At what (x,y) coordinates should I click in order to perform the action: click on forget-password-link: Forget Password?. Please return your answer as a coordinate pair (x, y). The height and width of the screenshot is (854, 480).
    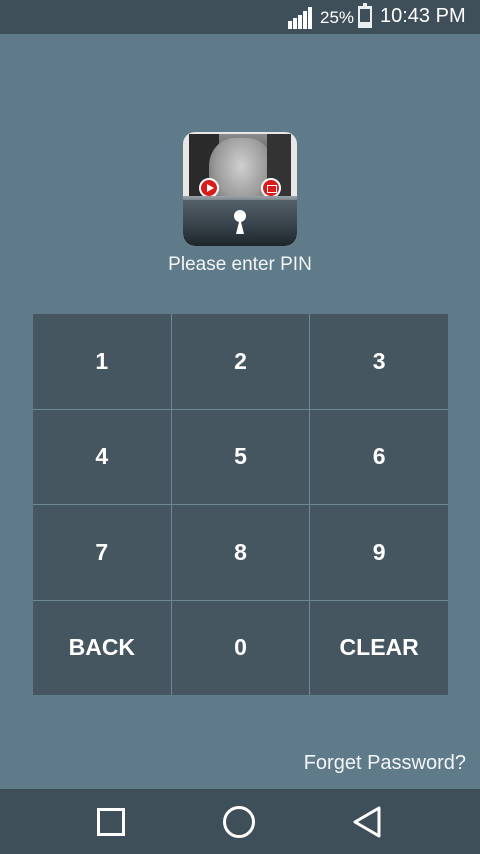
    Looking at the image, I should click on (385, 763).